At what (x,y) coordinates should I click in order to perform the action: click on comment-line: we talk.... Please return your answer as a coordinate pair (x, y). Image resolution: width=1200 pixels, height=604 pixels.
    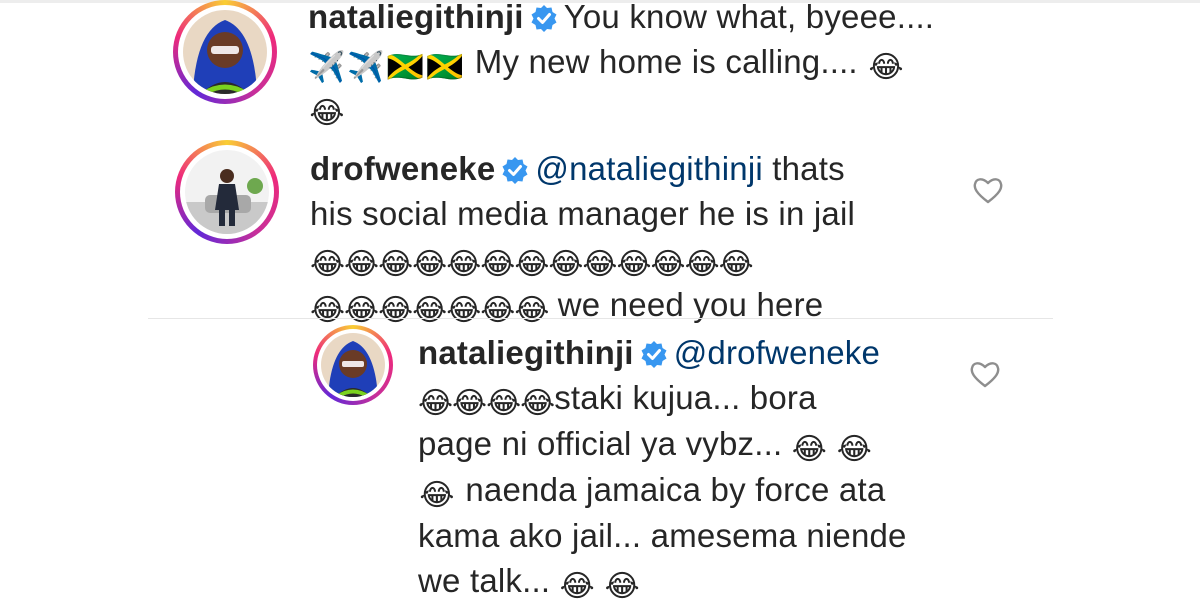
    Looking at the image, I should click on (484, 580).